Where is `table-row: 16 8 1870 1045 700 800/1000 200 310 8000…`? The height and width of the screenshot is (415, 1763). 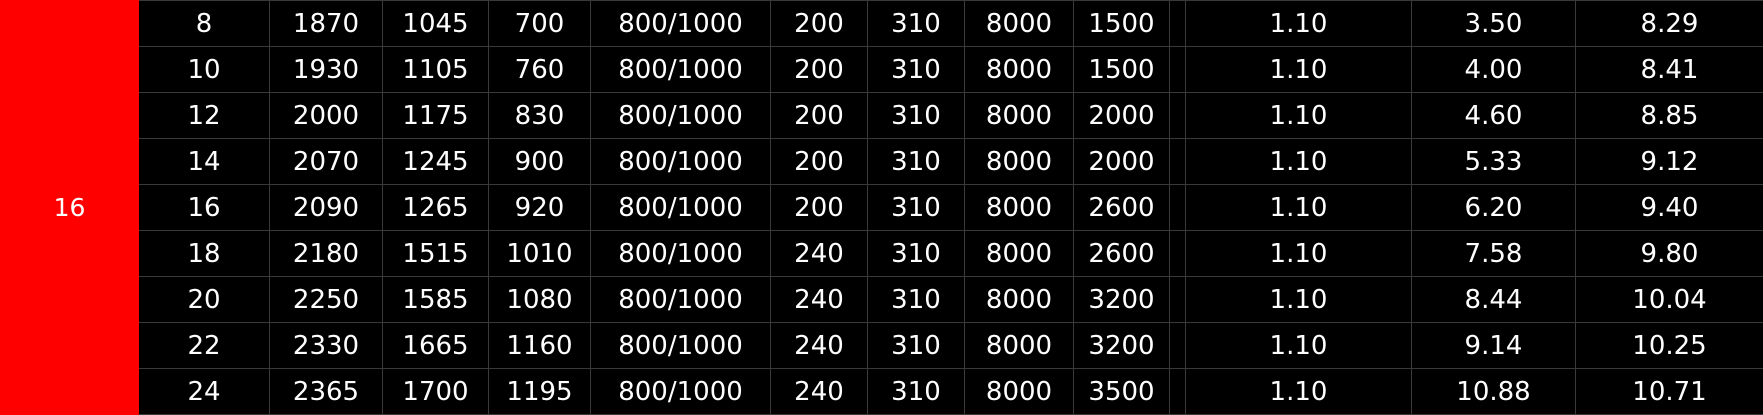
table-row: 16 8 1870 1045 700 800/1000 200 310 8000… is located at coordinates (882, 24).